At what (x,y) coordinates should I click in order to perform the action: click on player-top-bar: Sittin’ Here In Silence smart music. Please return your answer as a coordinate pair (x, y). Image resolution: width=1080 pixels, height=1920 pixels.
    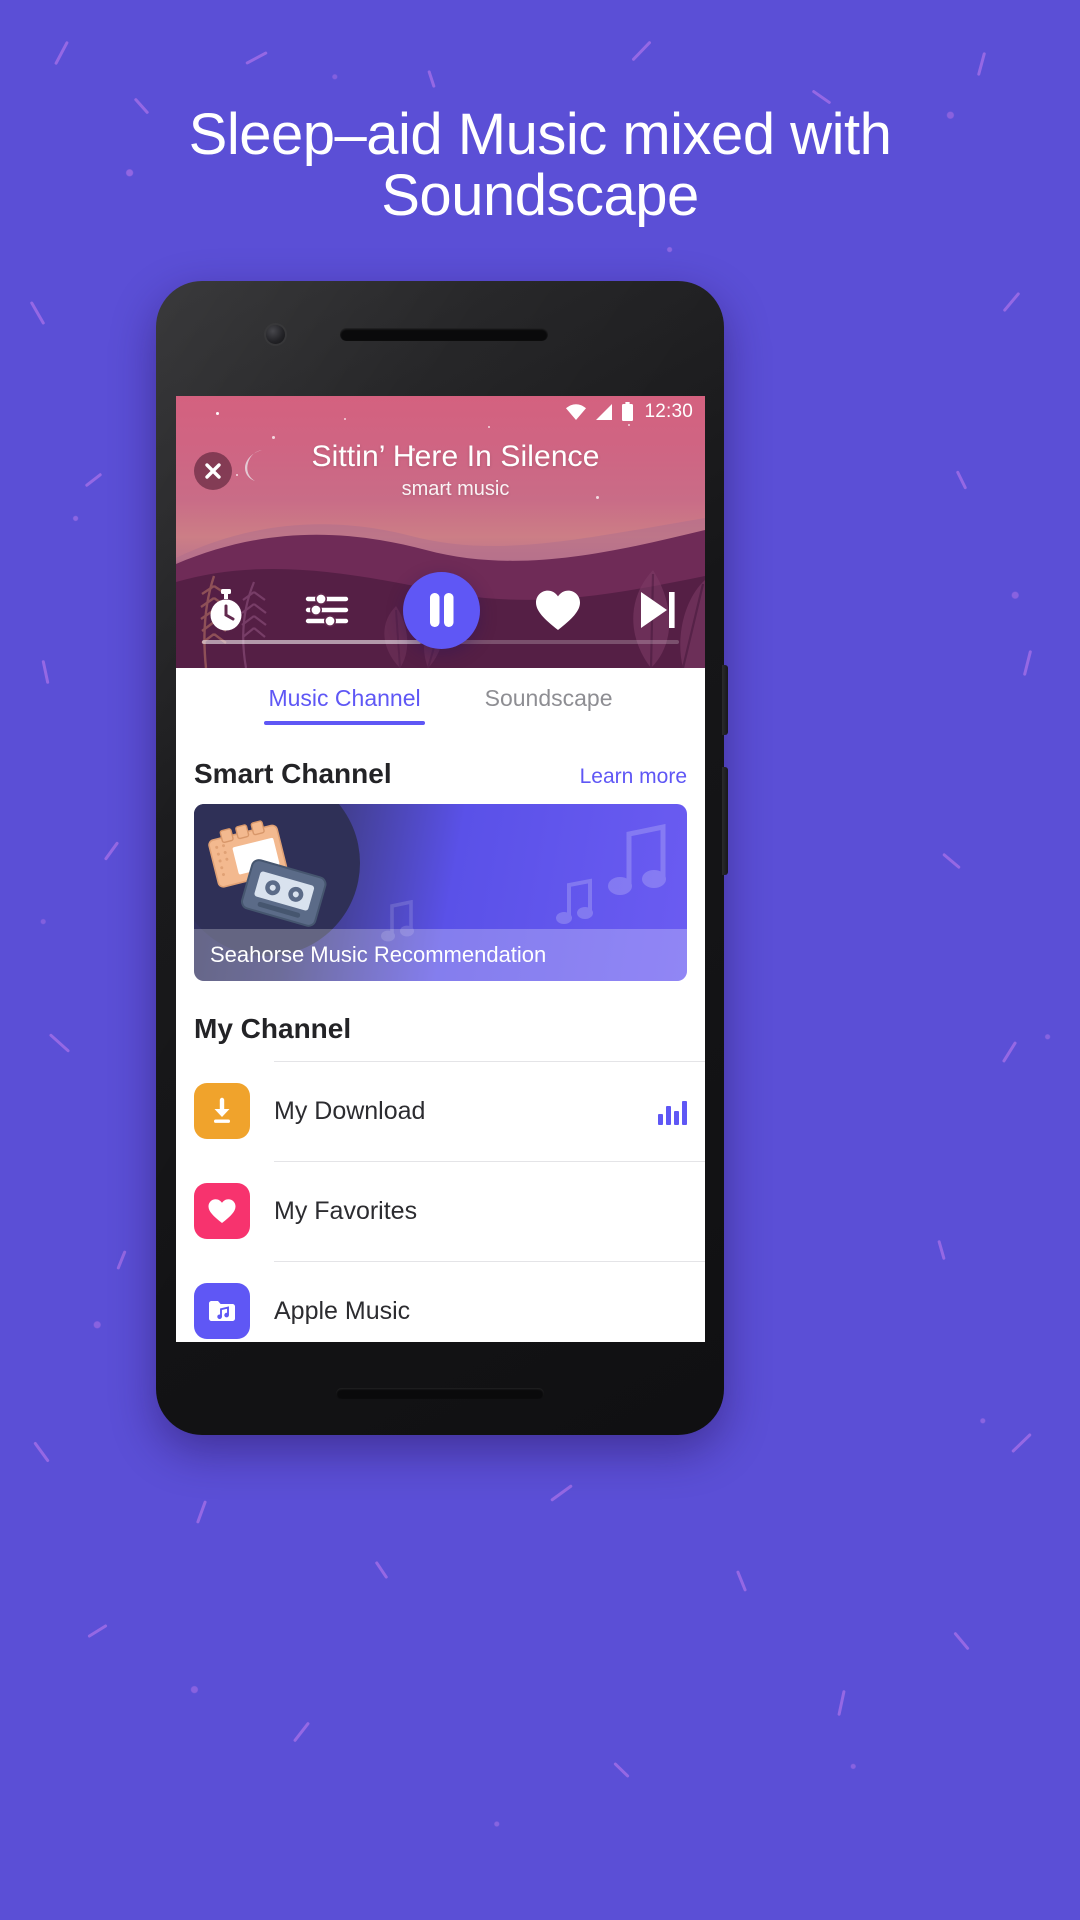
    Looking at the image, I should click on (440, 470).